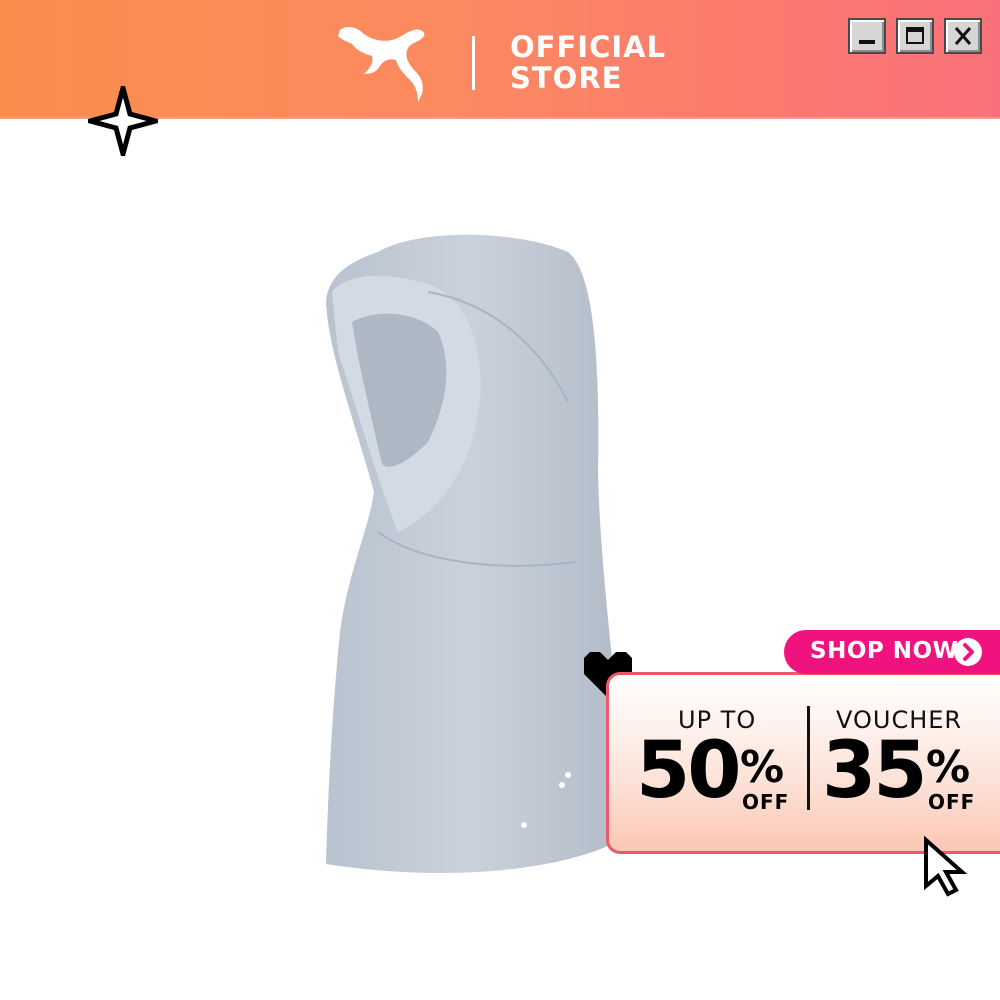 This screenshot has width=1000, height=1000. What do you see at coordinates (946, 866) in the screenshot?
I see `pointer-cursor-icon` at bounding box center [946, 866].